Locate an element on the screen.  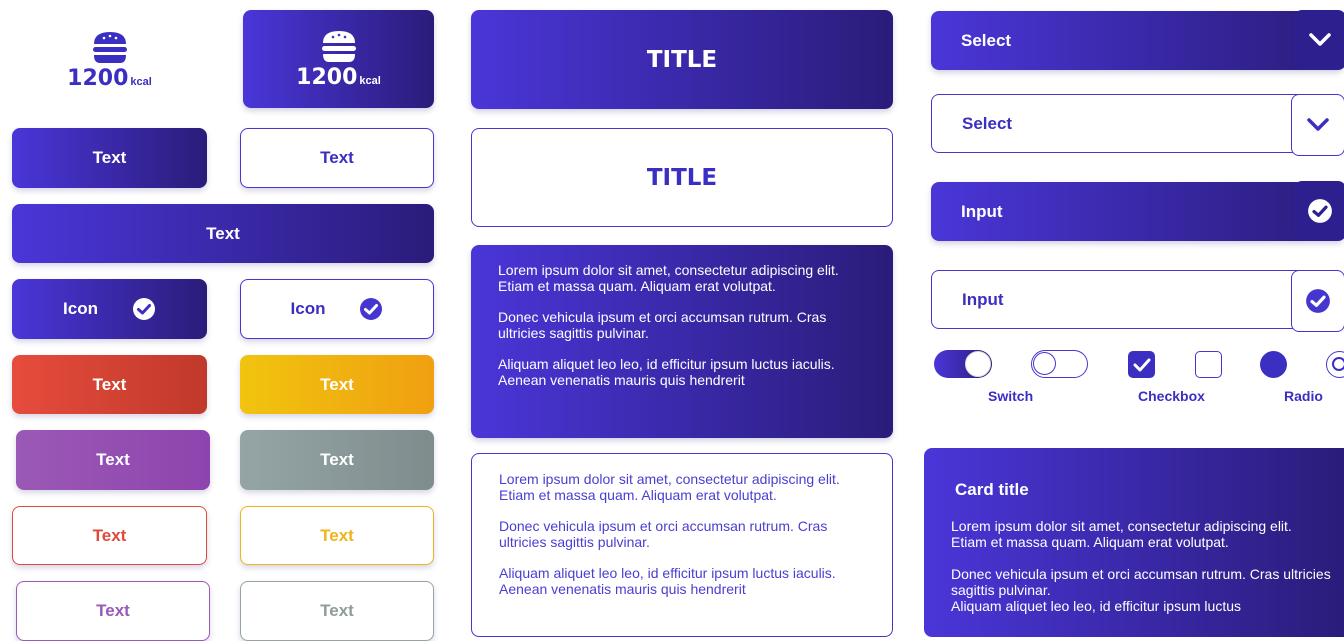
title-banner-outline: TITLE is located at coordinates (682, 177).